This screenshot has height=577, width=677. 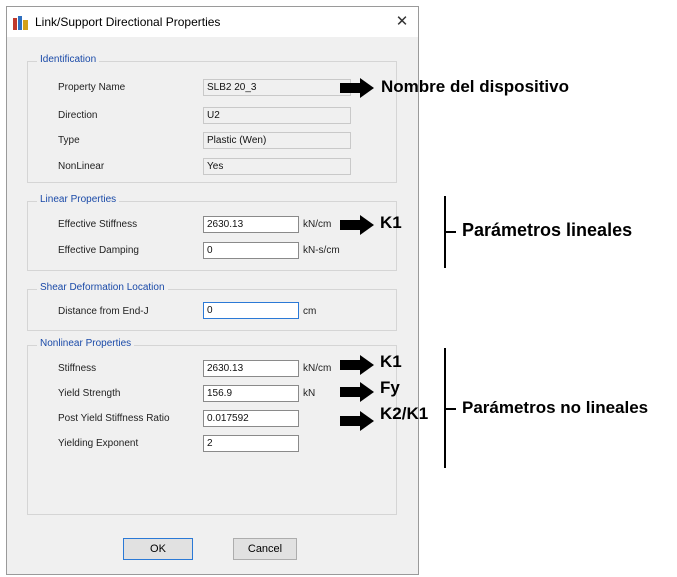 I want to click on stiffness-label: Stiffness, so click(x=77, y=368).